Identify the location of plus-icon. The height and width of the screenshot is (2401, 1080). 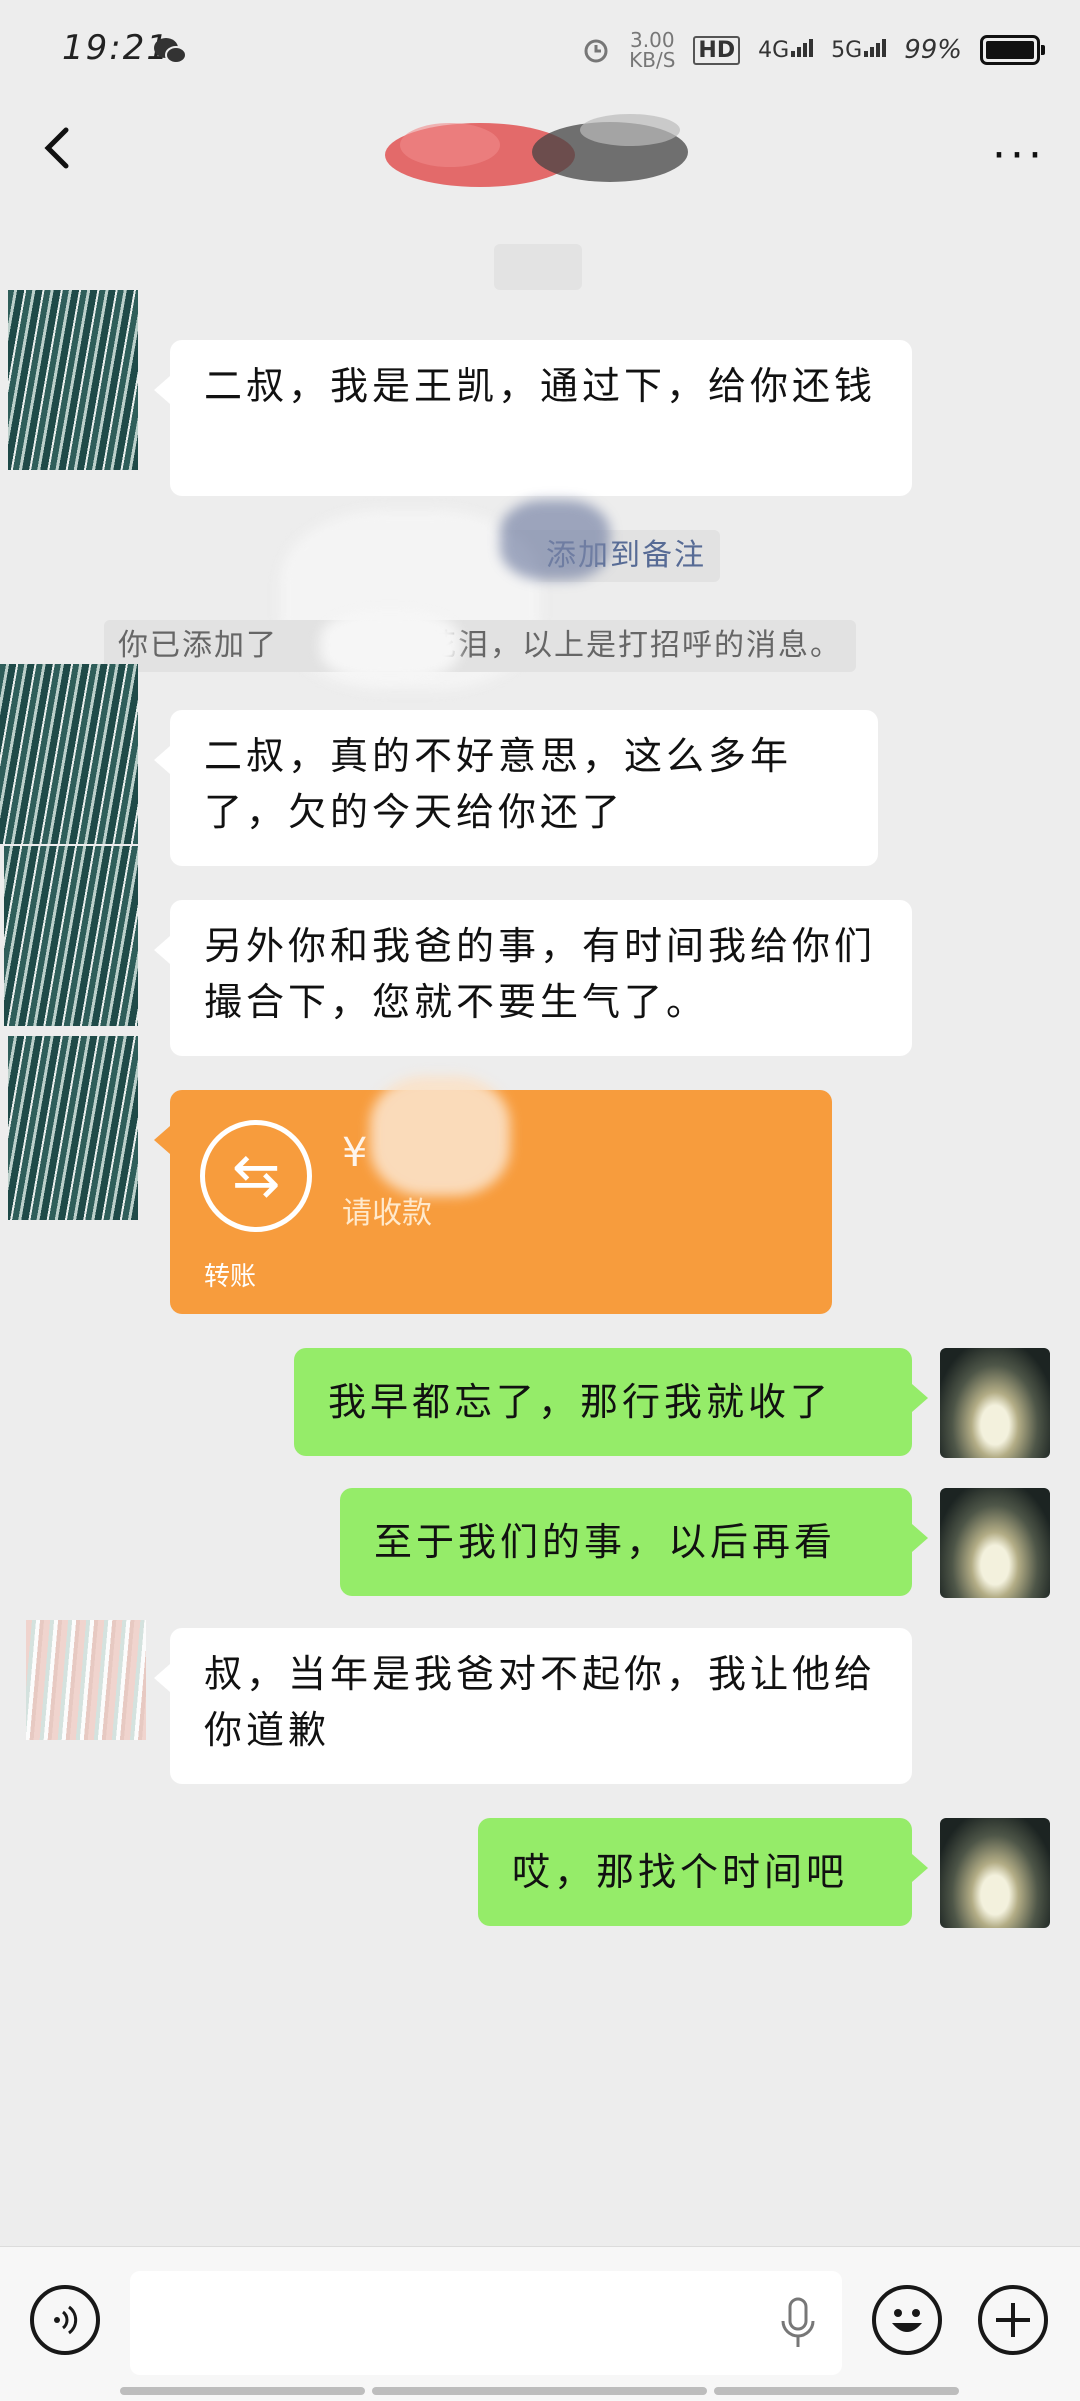
(1013, 2320).